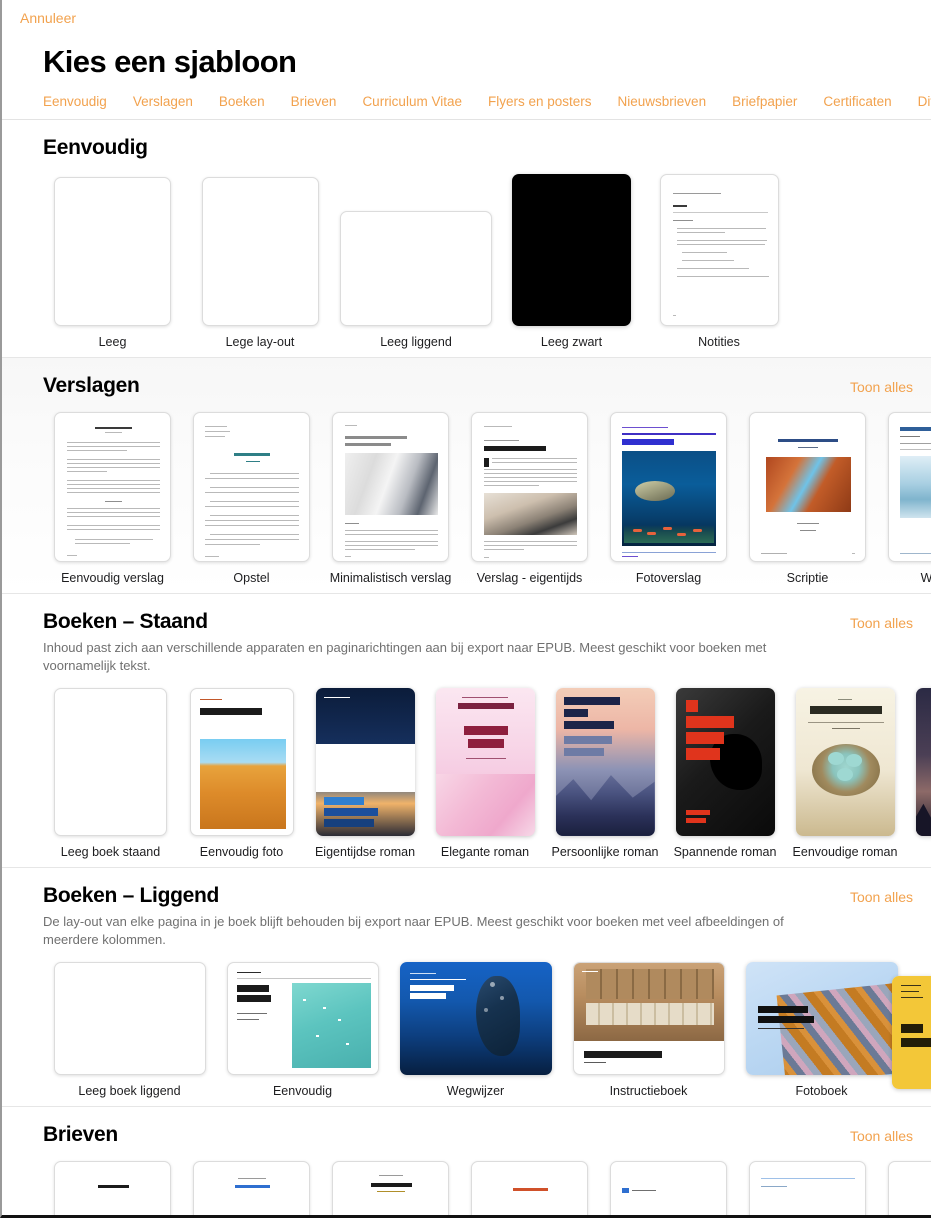 The height and width of the screenshot is (1218, 931). I want to click on template-card-leeg-boek-liggend: Leeg boek liggend, so click(129, 1029).